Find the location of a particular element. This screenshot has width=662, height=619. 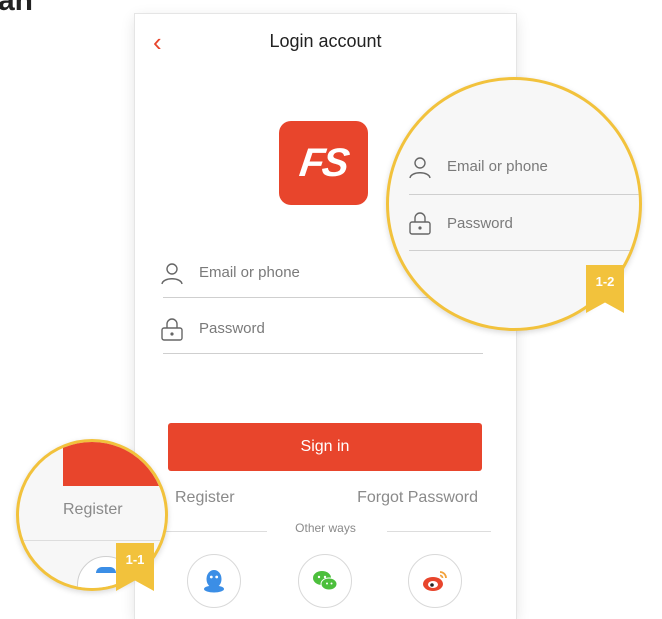

app-logo-text: FS is located at coordinates (323, 162).